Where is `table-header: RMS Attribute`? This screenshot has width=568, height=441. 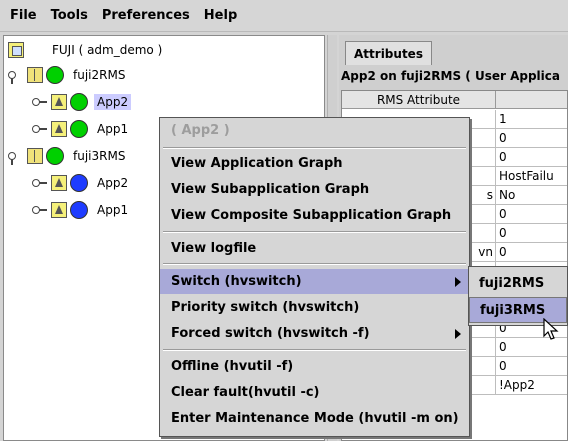 table-header: RMS Attribute is located at coordinates (454, 100).